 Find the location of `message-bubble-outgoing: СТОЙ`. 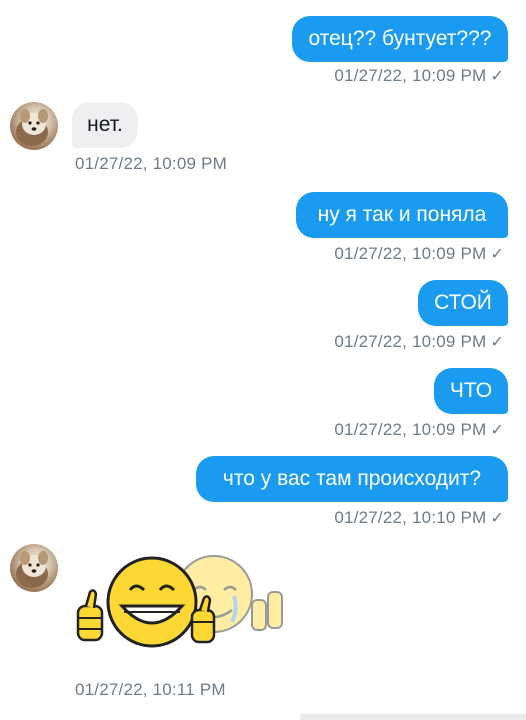

message-bubble-outgoing: СТОЙ is located at coordinates (463, 303).